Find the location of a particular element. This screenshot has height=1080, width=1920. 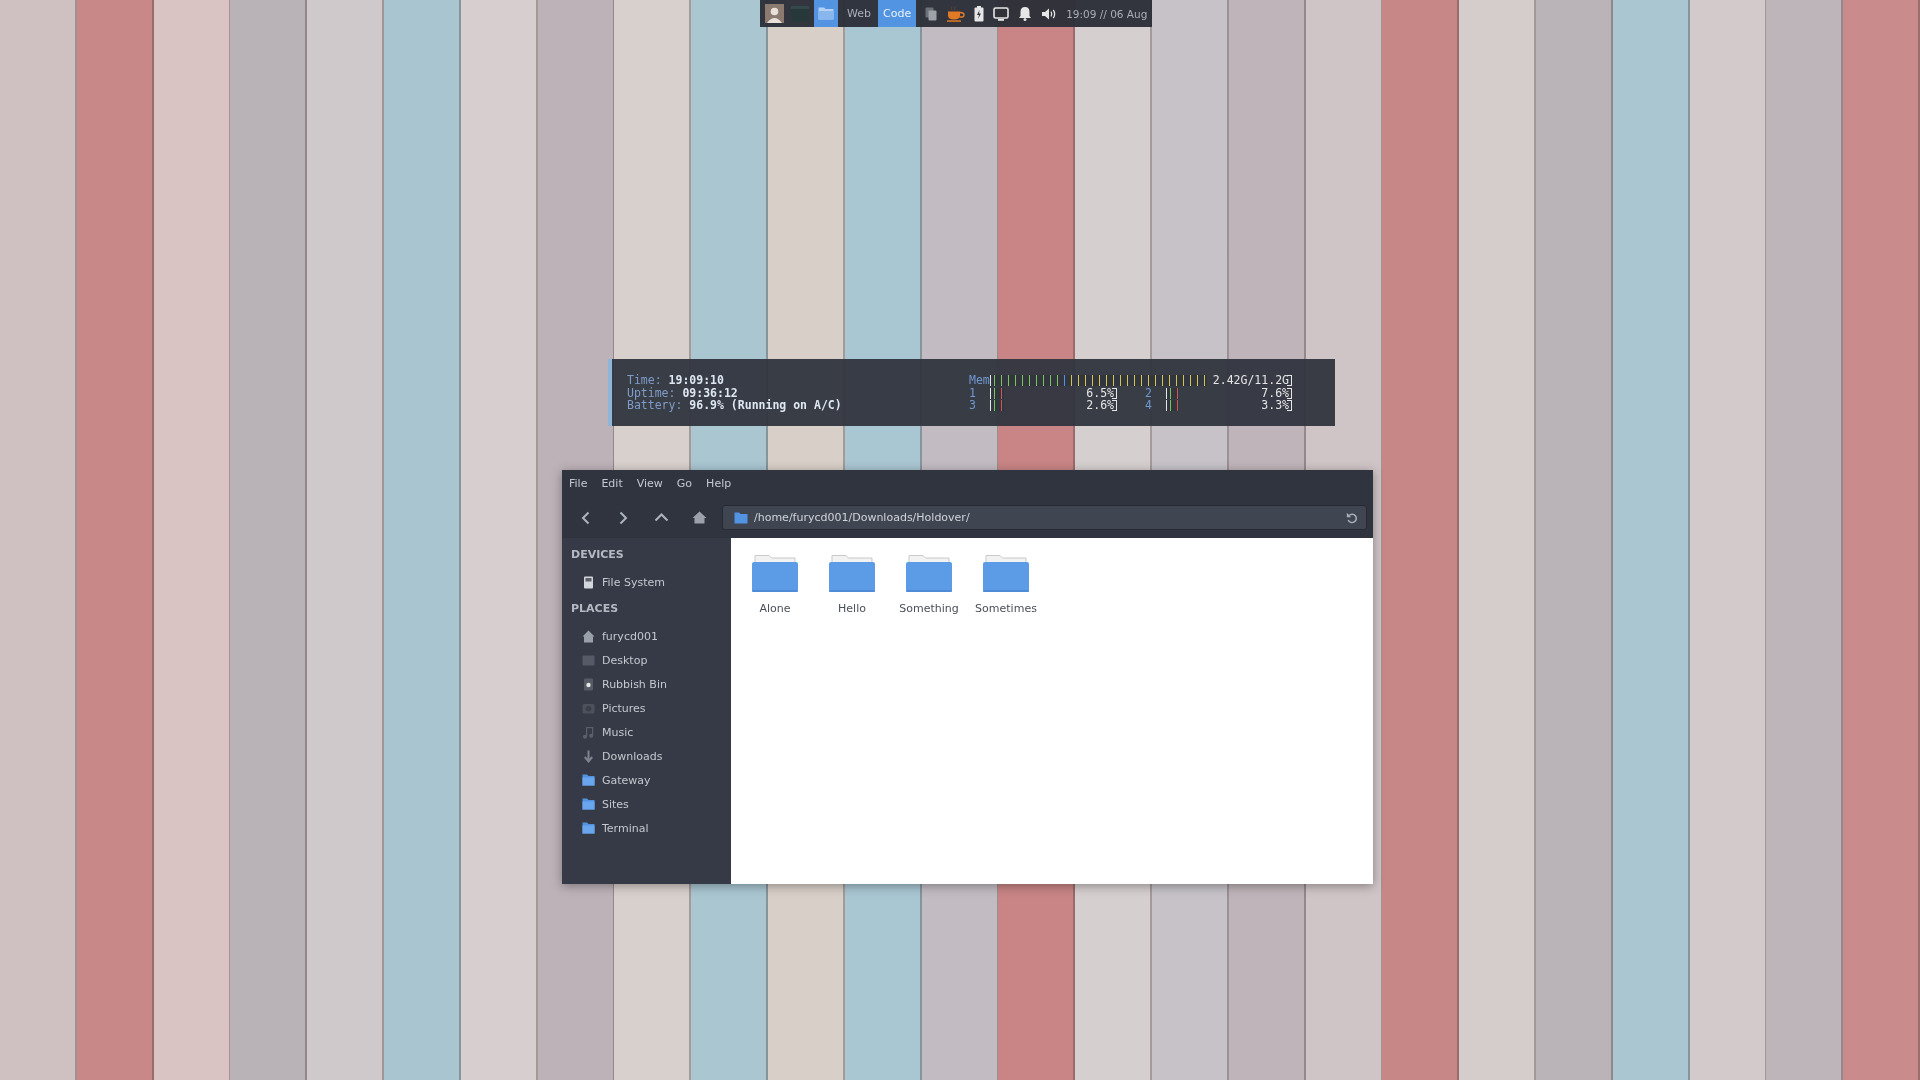

menu-item: Help is located at coordinates (719, 483).